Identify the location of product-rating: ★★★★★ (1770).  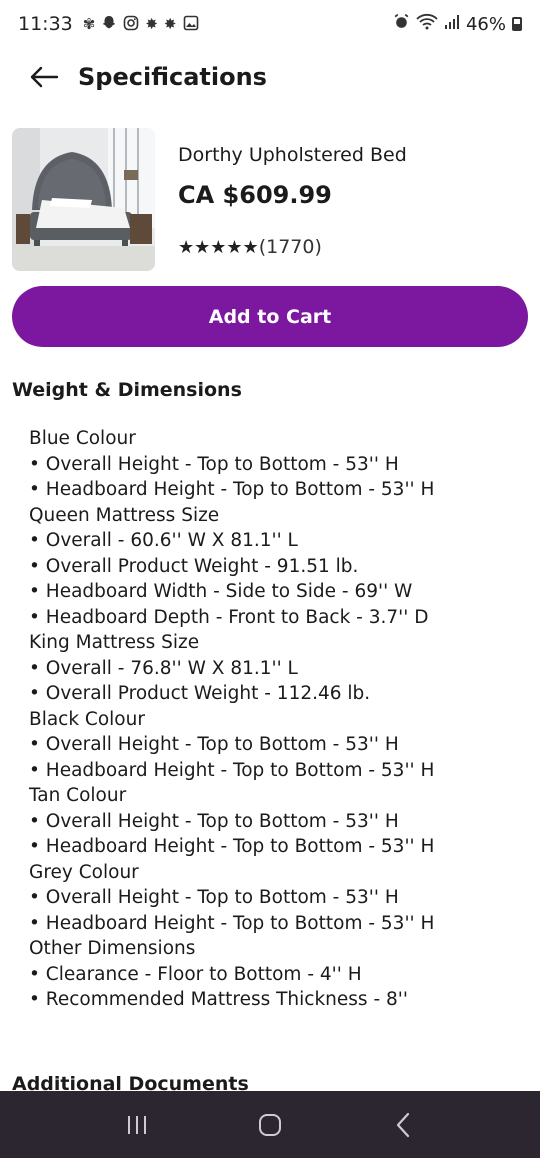
(250, 247).